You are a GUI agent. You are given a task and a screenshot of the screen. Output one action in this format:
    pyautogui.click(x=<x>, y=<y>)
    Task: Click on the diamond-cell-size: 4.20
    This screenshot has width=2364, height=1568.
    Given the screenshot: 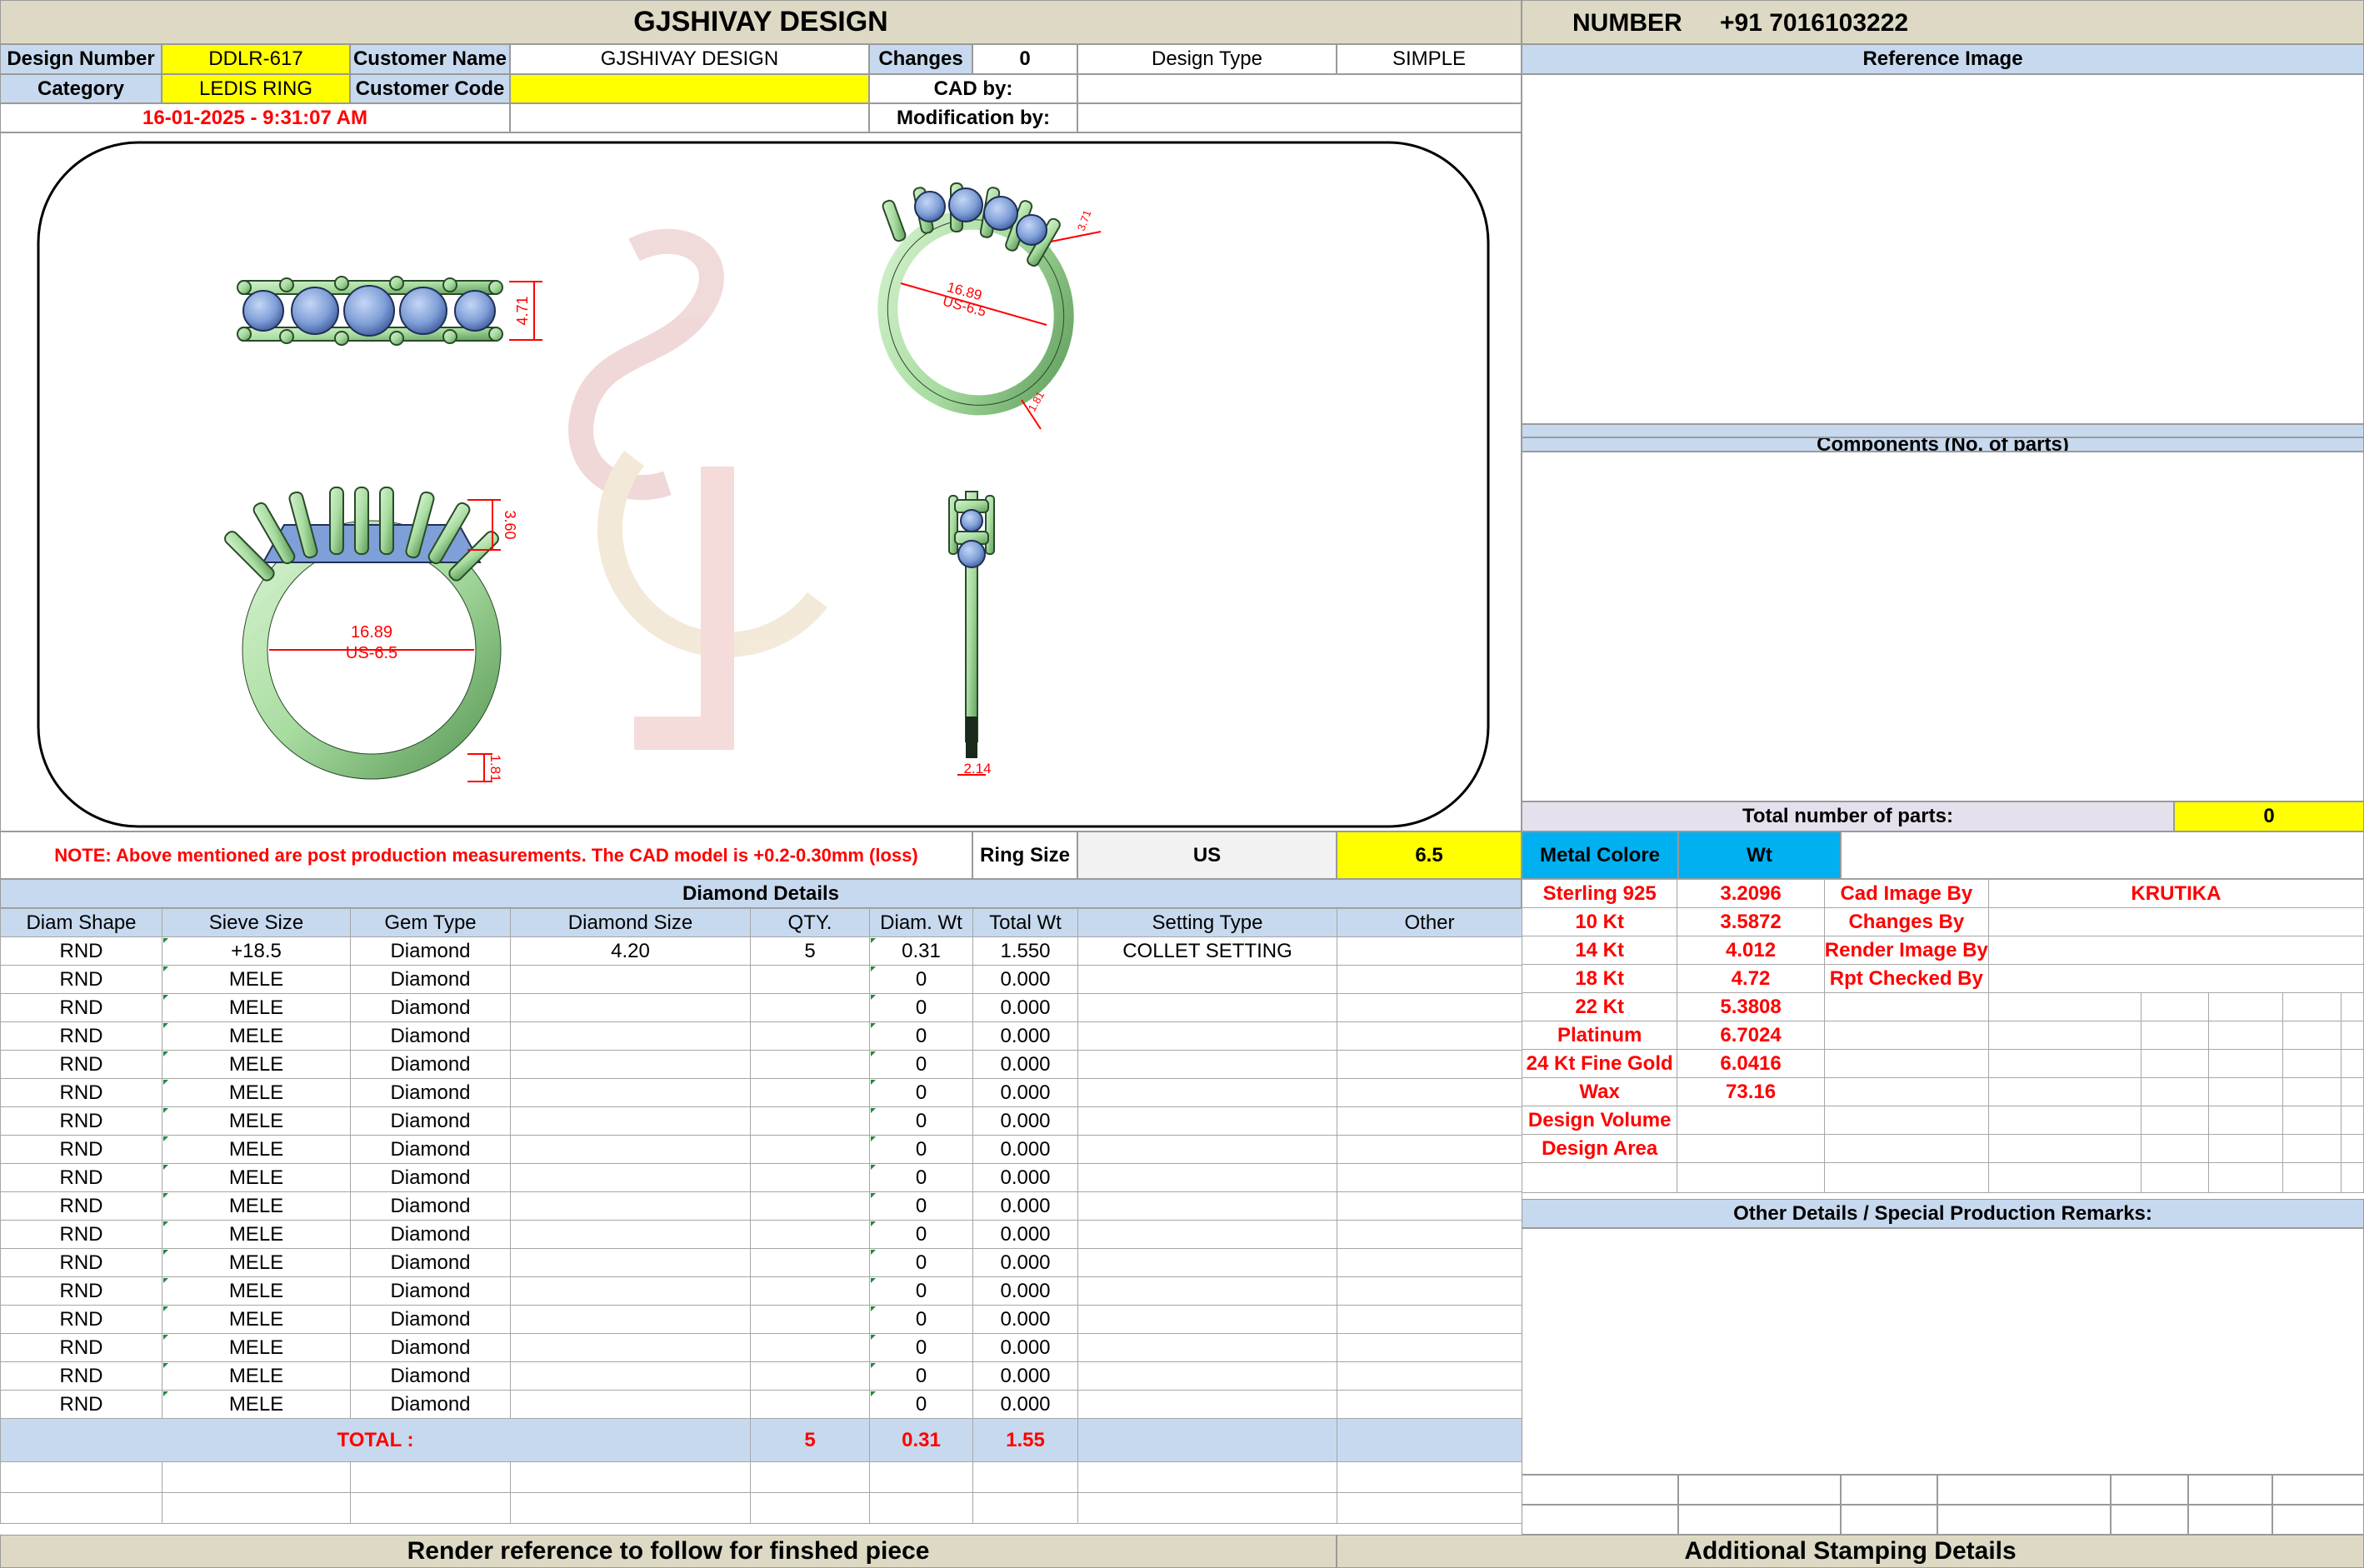 What is the action you would take?
    pyautogui.click(x=630, y=951)
    